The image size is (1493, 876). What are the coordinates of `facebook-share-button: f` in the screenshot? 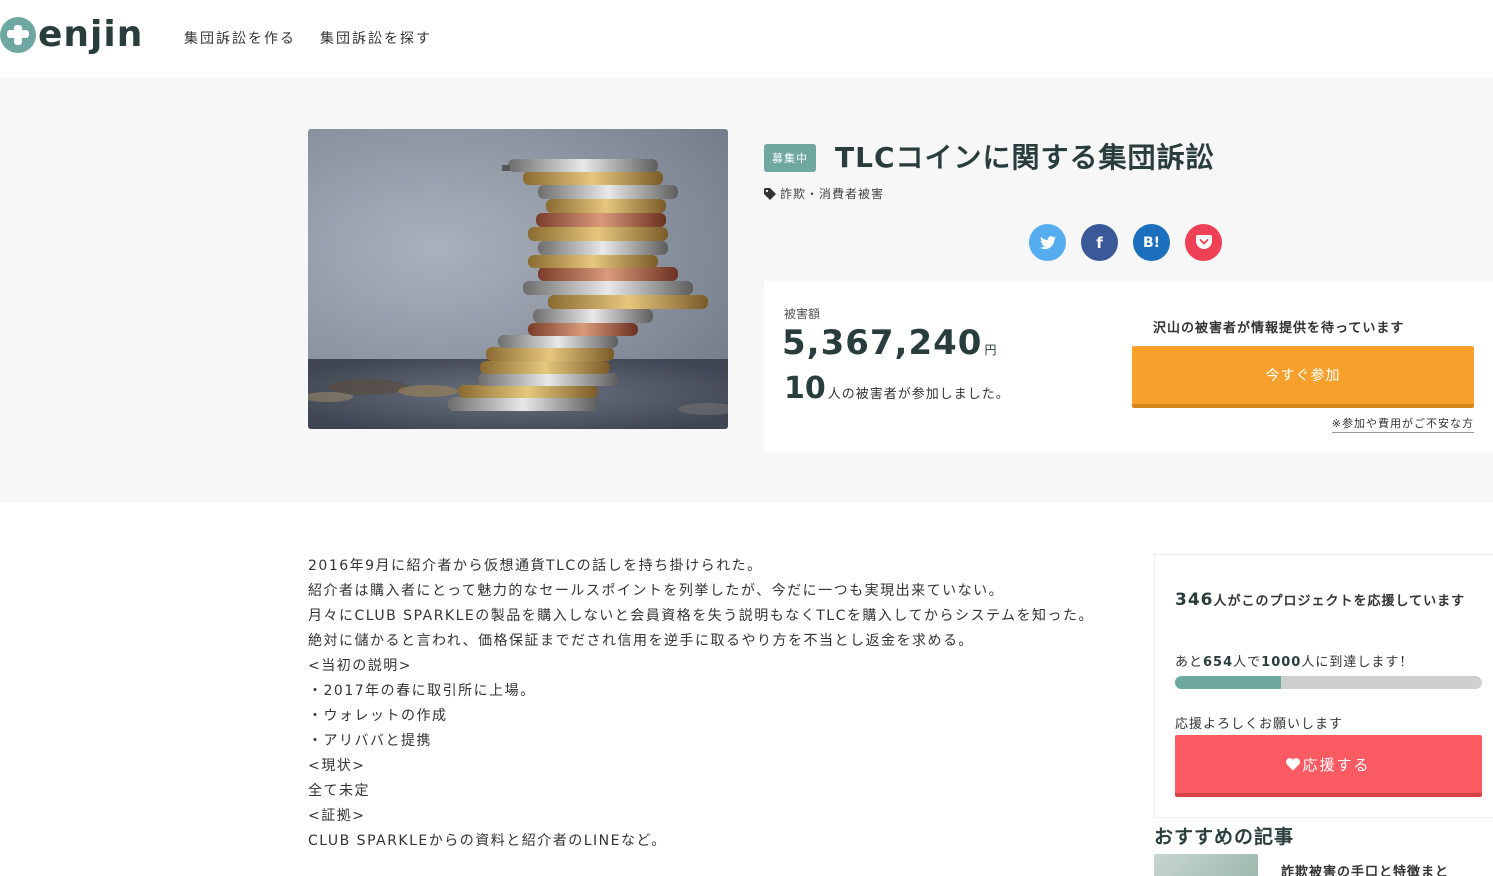 It's located at (1099, 242).